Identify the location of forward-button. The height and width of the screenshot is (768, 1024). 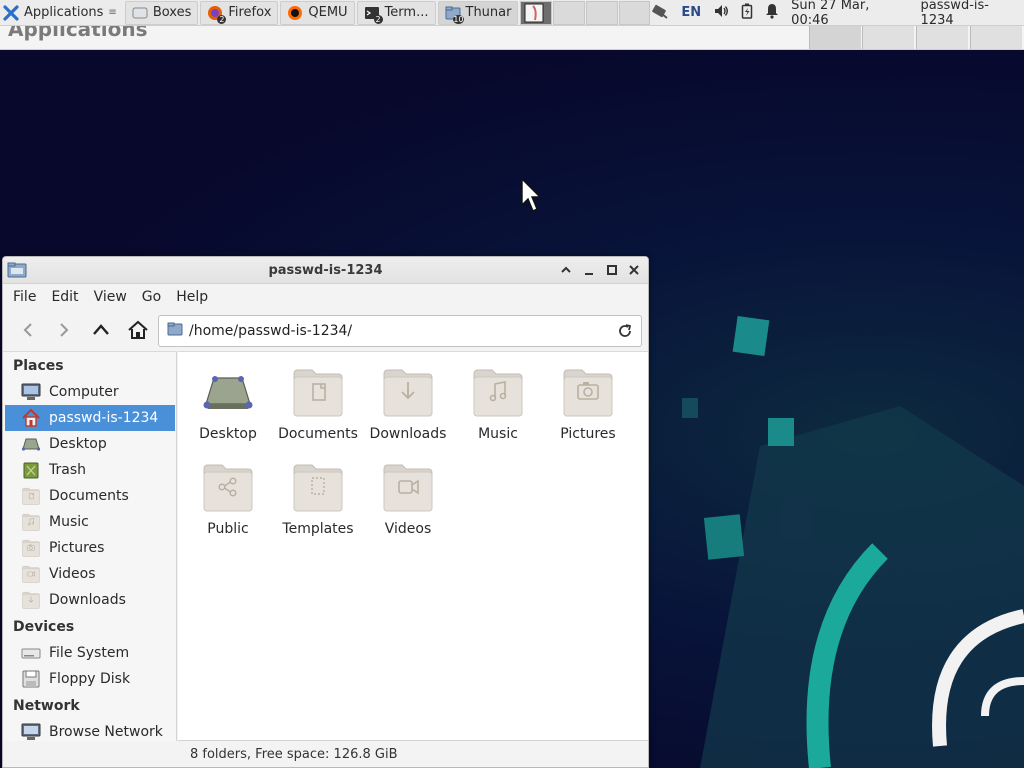
(64, 330).